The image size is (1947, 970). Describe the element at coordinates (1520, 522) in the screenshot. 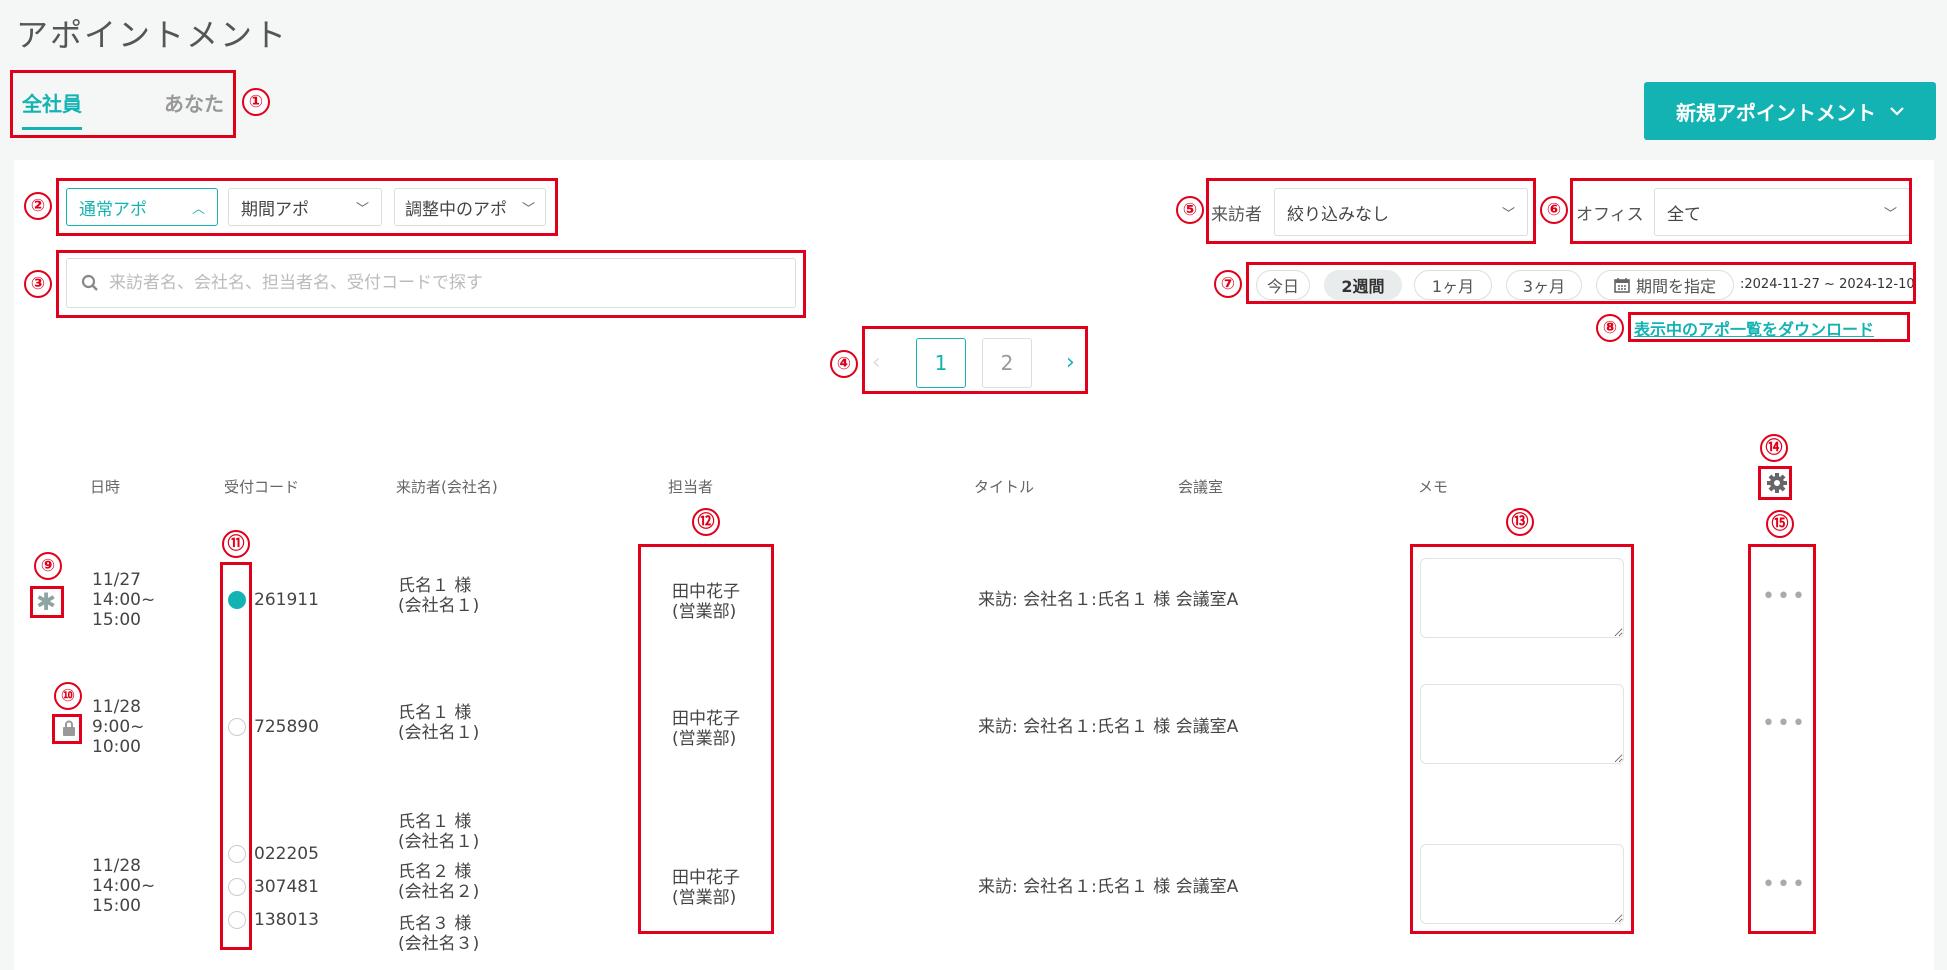

I see `annotation-marker: ⑬` at that location.